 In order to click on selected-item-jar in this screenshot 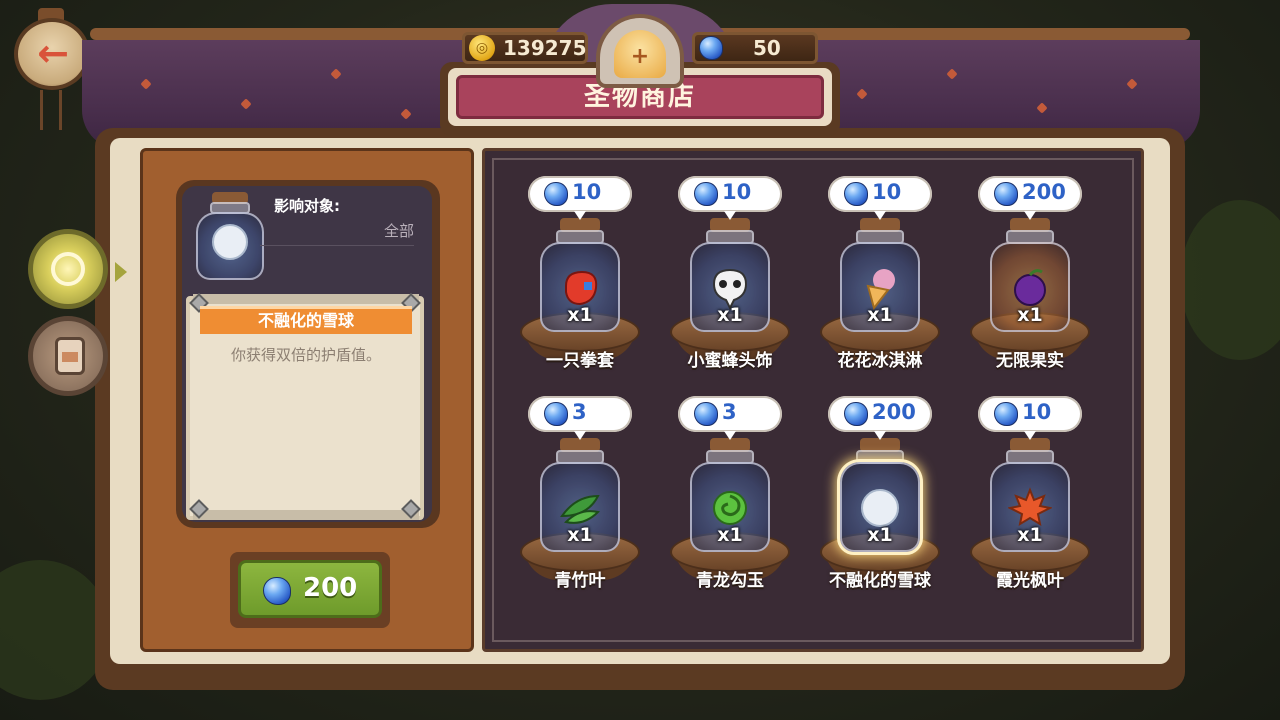, I will do `click(230, 238)`.